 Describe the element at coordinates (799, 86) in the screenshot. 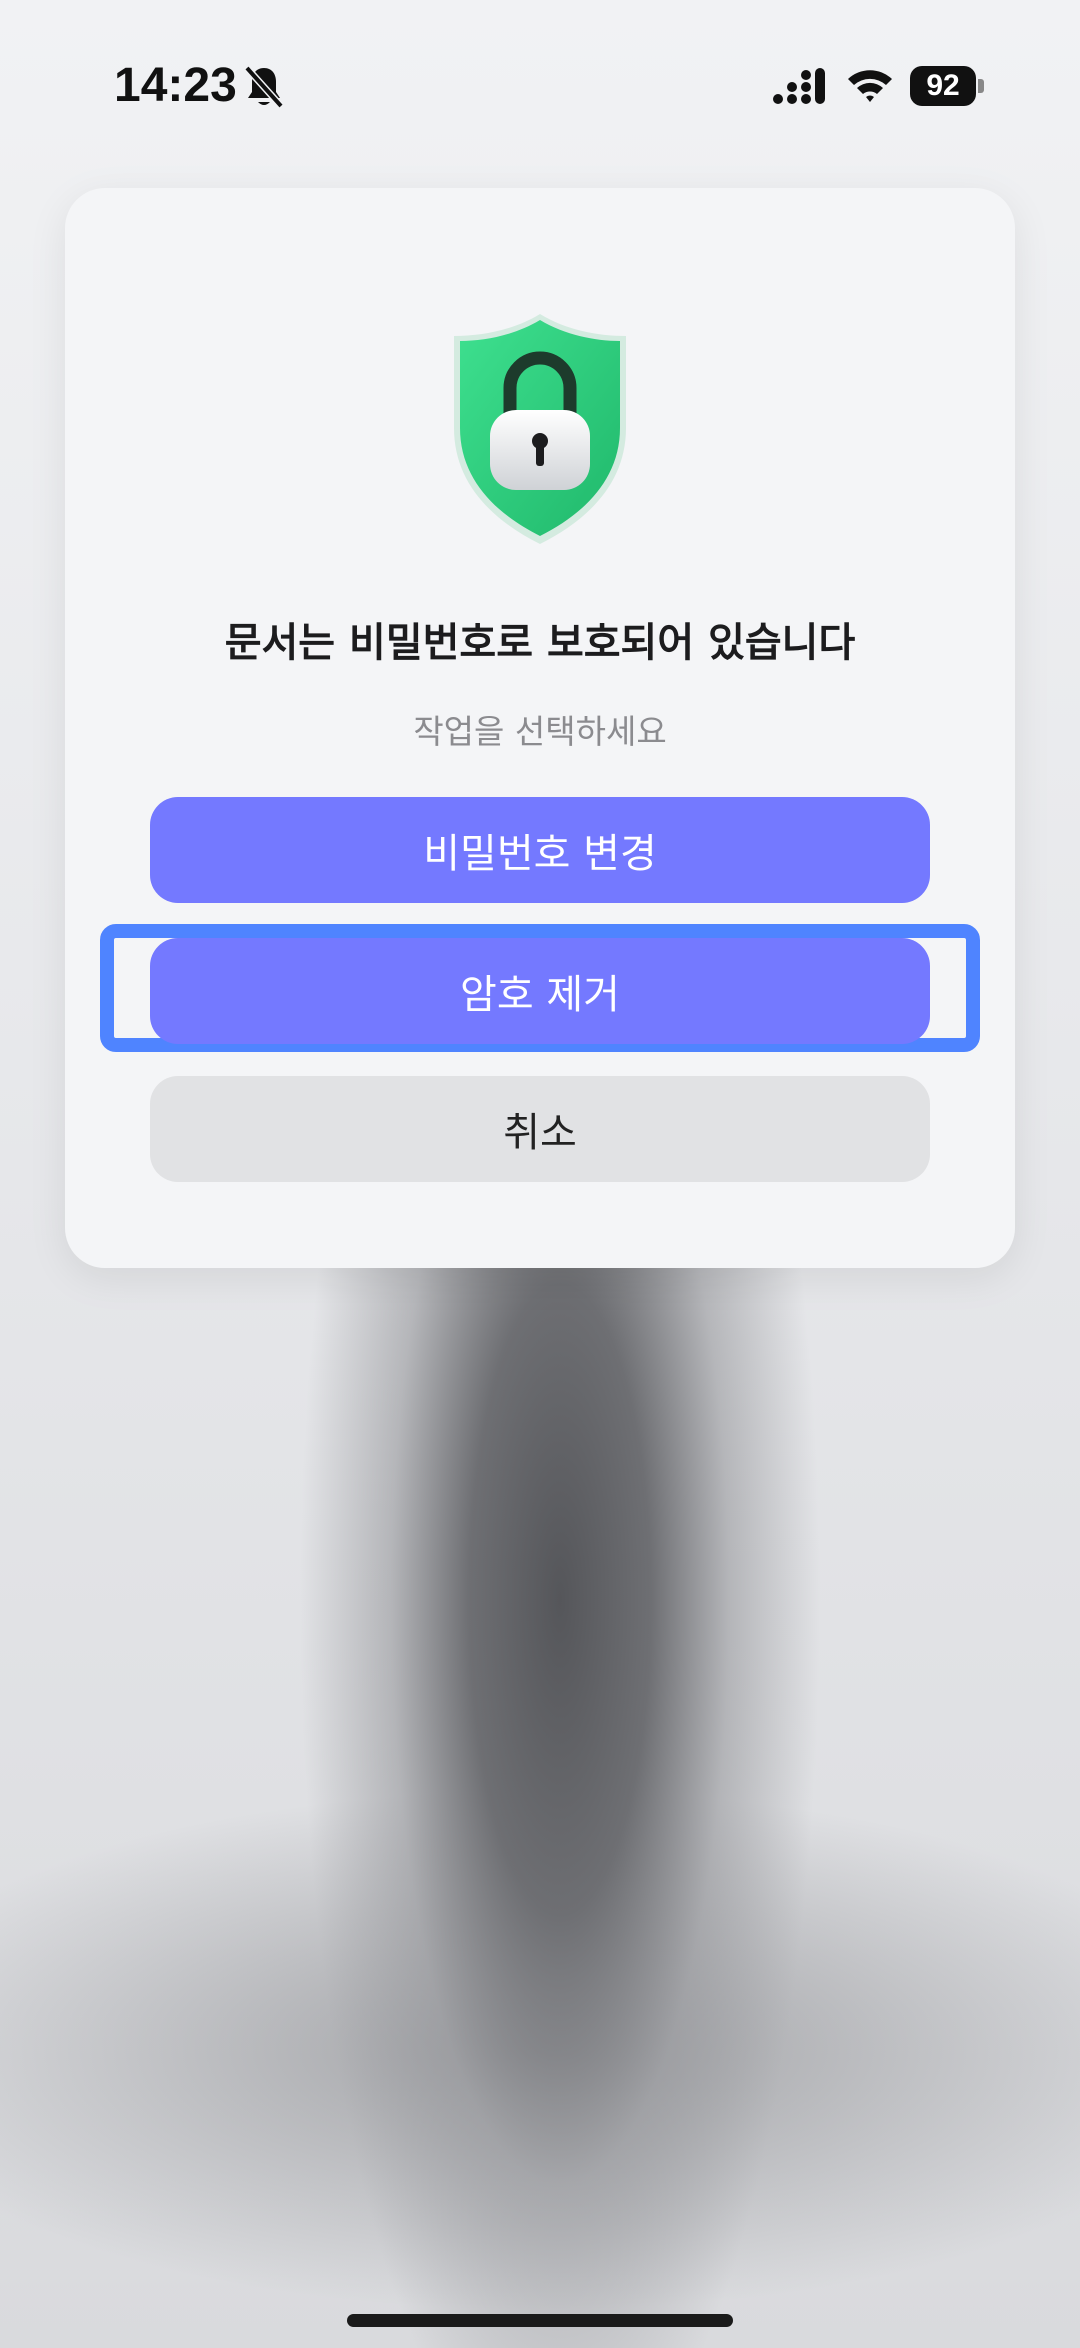

I see `cellular-signal-icon` at that location.